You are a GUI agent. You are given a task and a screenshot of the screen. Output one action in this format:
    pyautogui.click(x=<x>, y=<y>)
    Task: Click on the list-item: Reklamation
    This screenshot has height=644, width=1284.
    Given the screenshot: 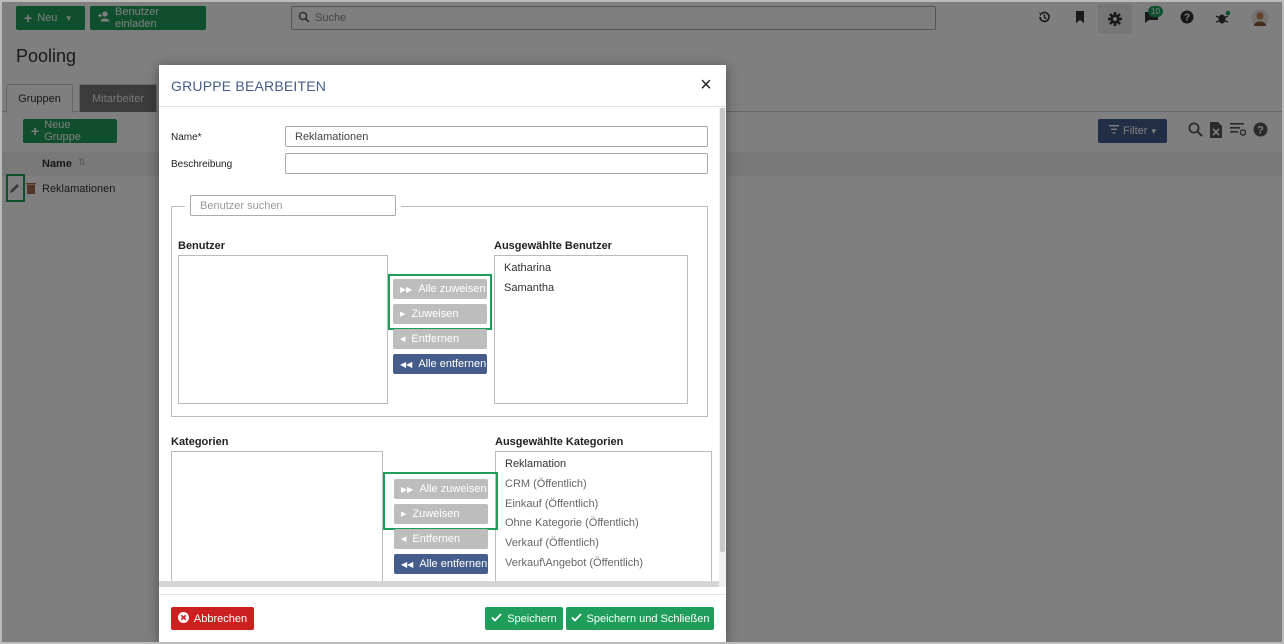 What is the action you would take?
    pyautogui.click(x=535, y=464)
    